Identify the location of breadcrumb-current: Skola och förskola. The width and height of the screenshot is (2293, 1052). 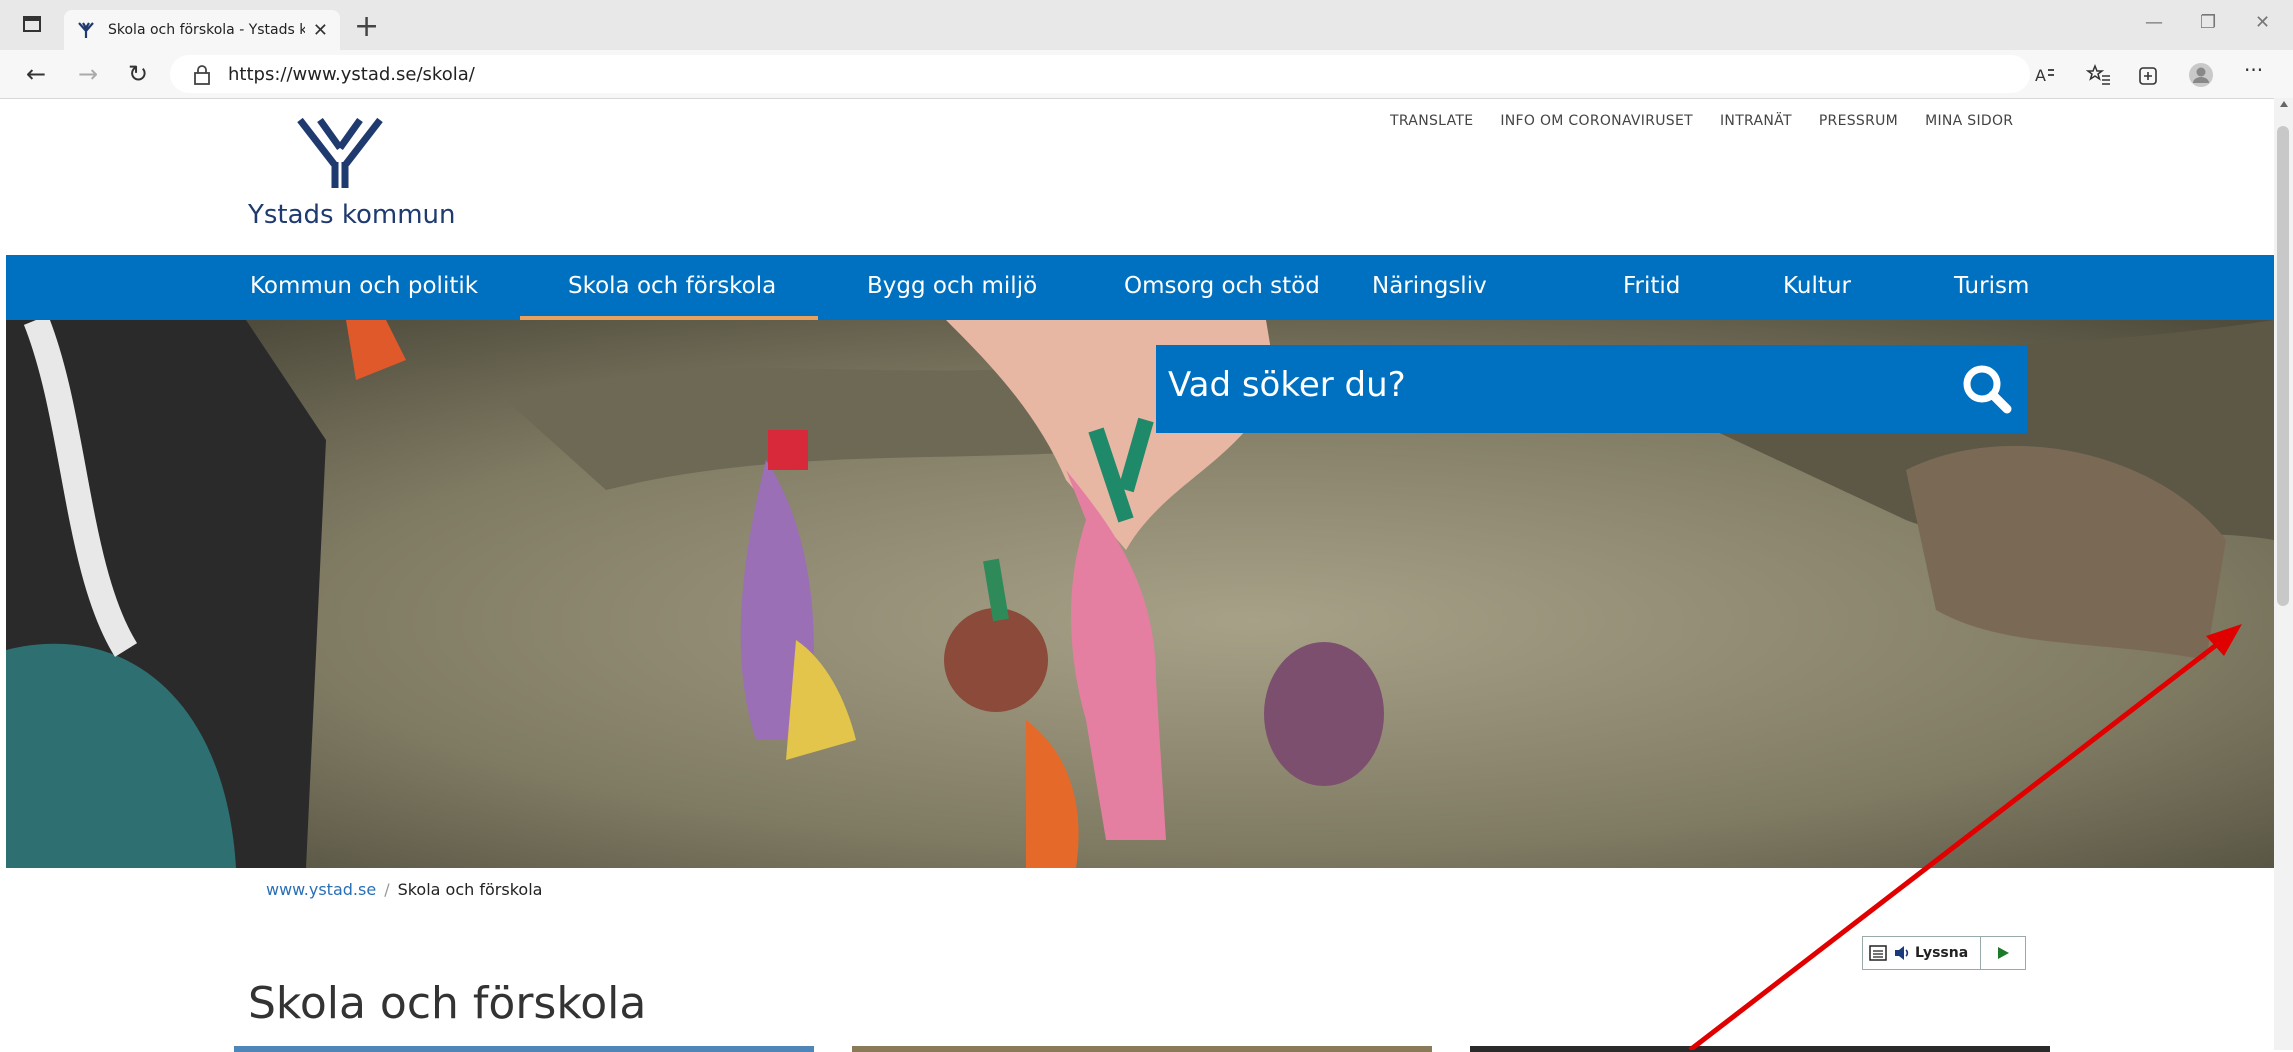
(470, 889).